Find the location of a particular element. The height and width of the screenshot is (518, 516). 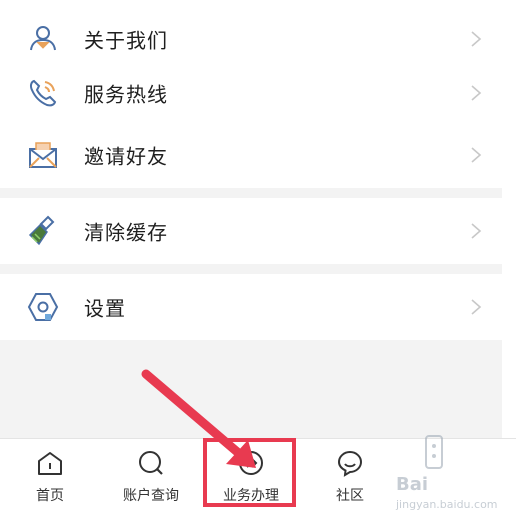

about-us-icon is located at coordinates (43, 38).